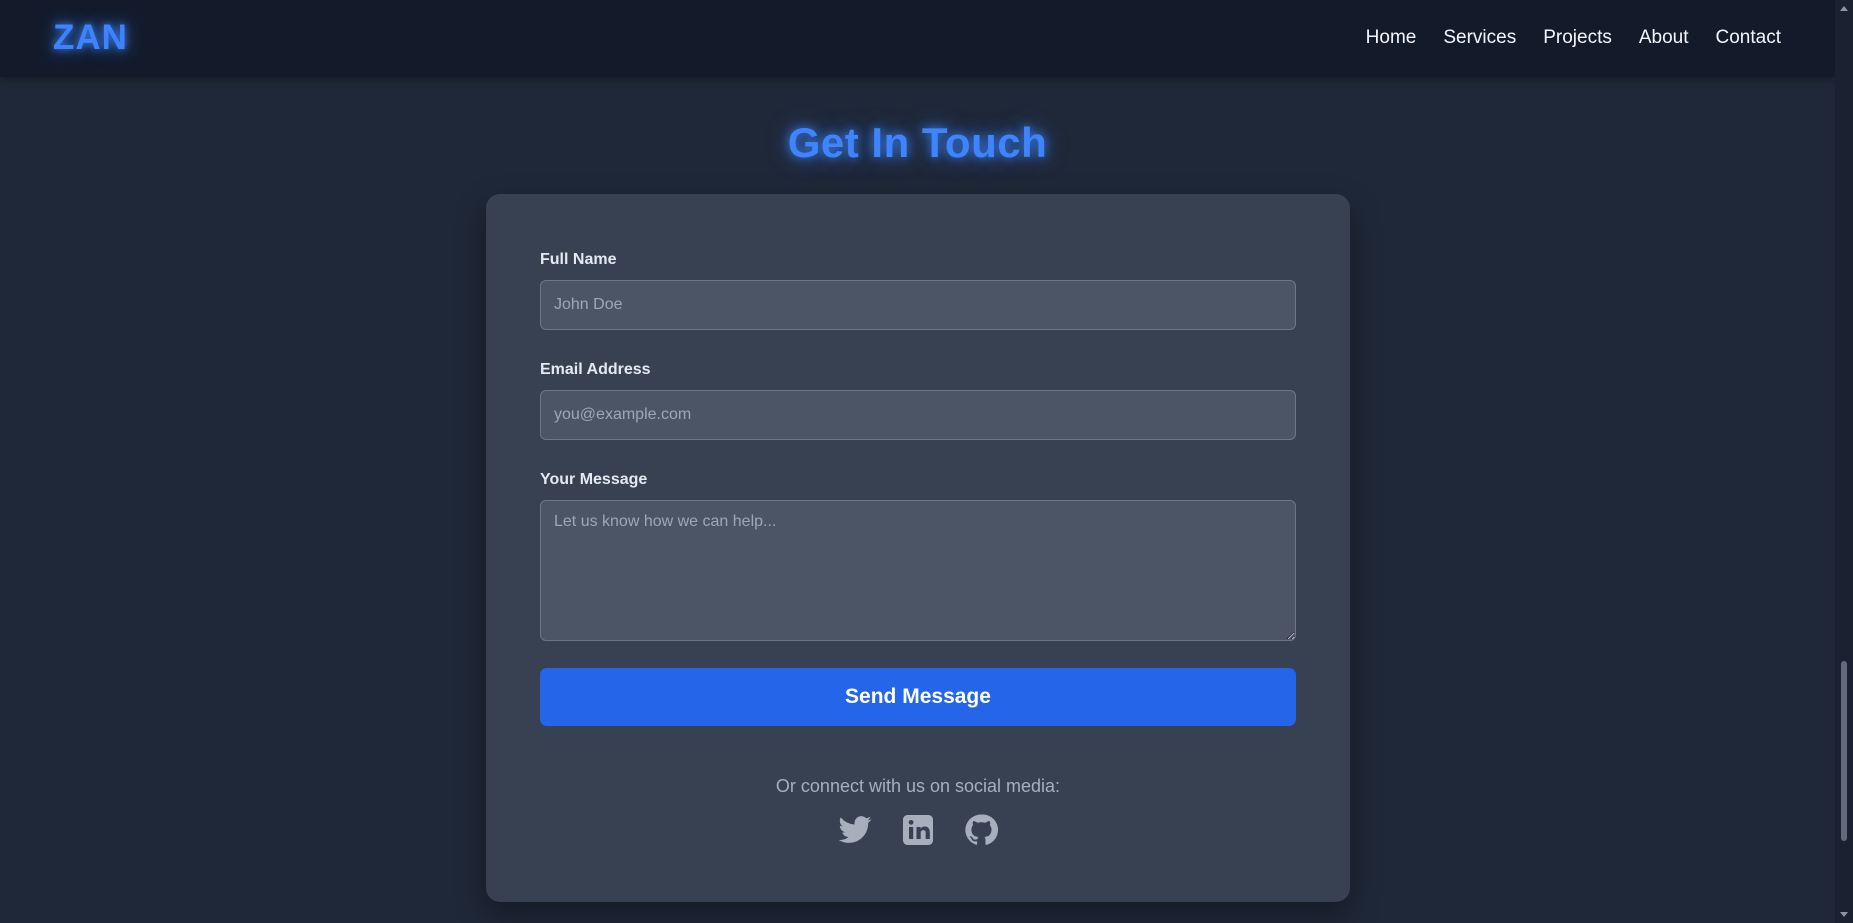 This screenshot has height=923, width=1853. I want to click on social-prompt: Or connect with us on social media:, so click(918, 786).